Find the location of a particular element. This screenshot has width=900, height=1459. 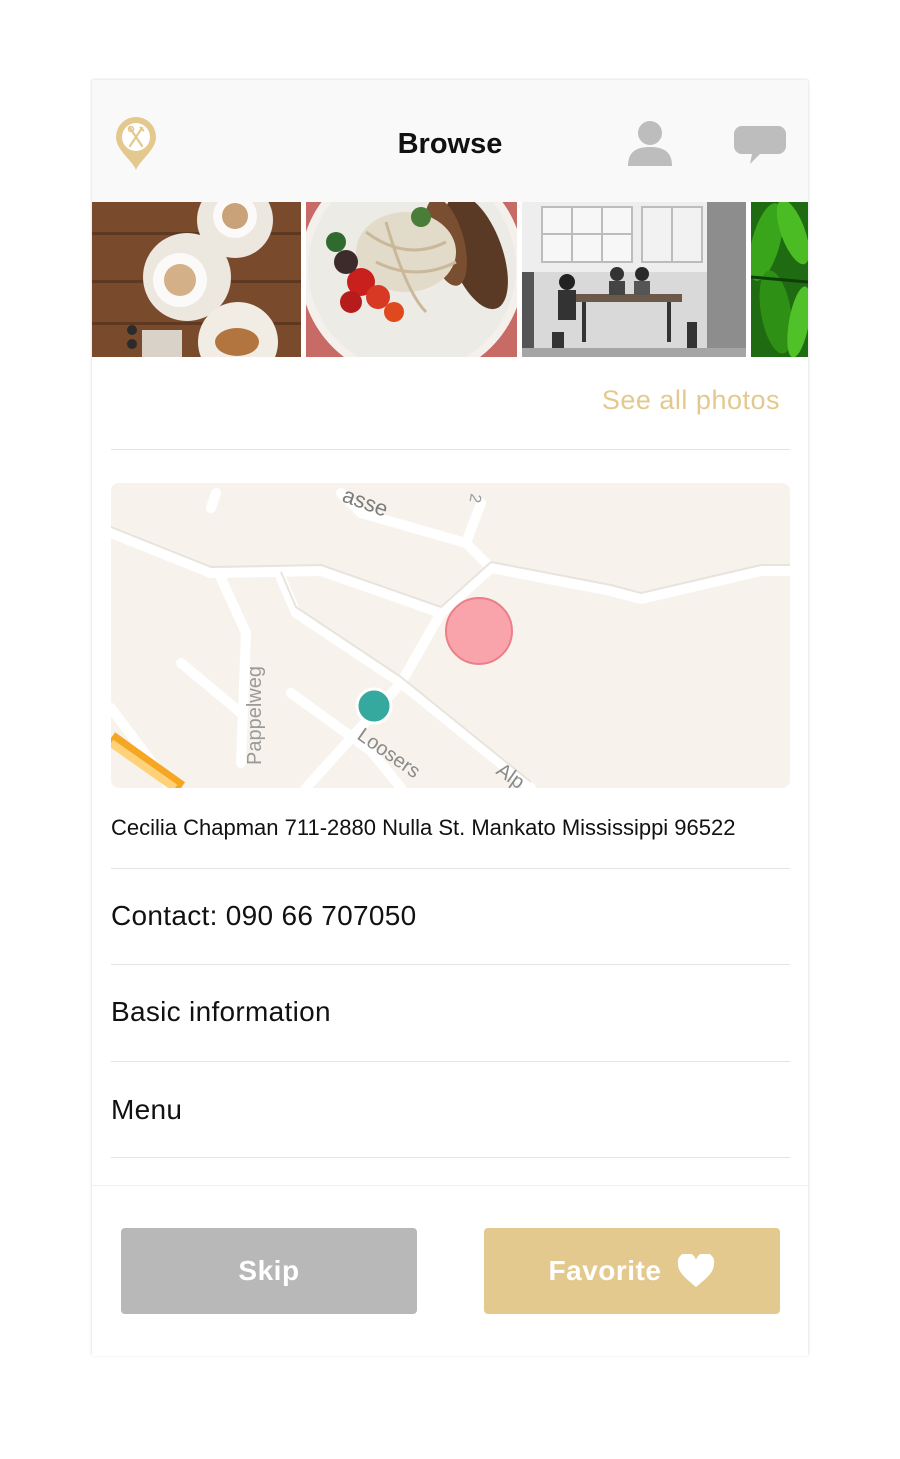

current-location-dot-icon is located at coordinates (374, 706).